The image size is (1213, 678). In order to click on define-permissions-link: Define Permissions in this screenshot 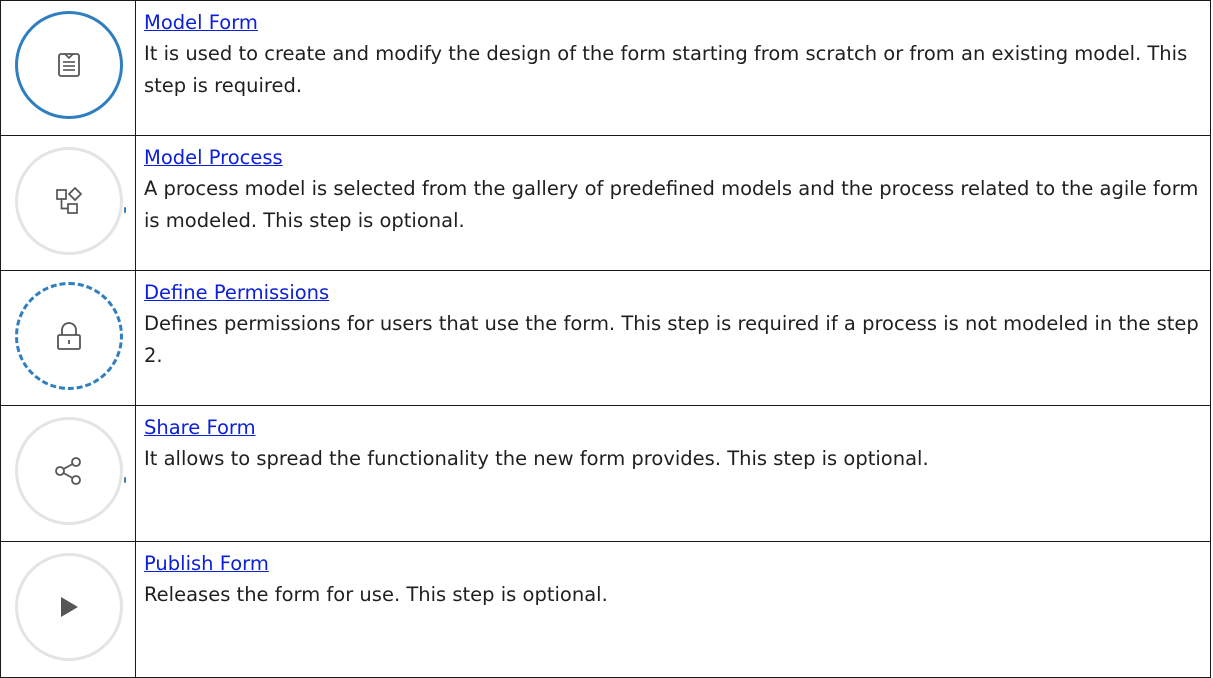, I will do `click(674, 292)`.